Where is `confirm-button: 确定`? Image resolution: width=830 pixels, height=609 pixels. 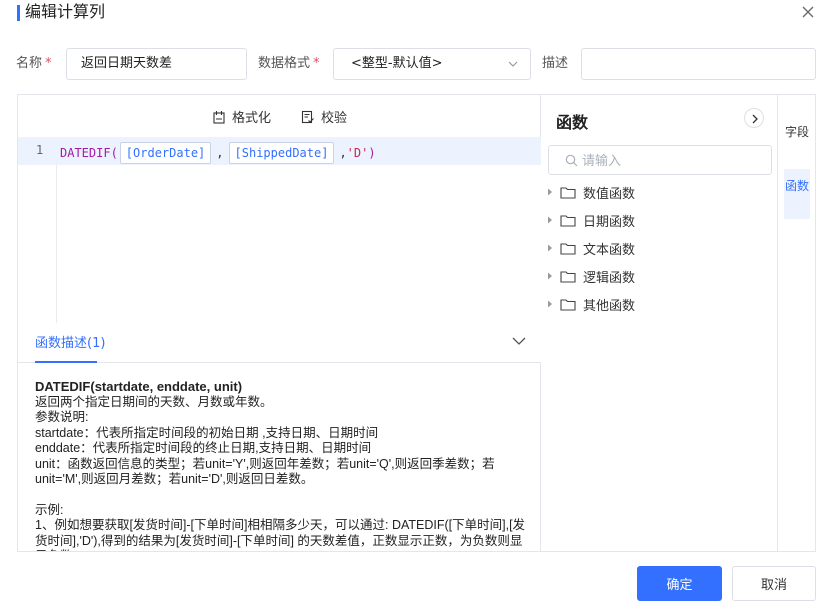
confirm-button: 确定 is located at coordinates (679, 583).